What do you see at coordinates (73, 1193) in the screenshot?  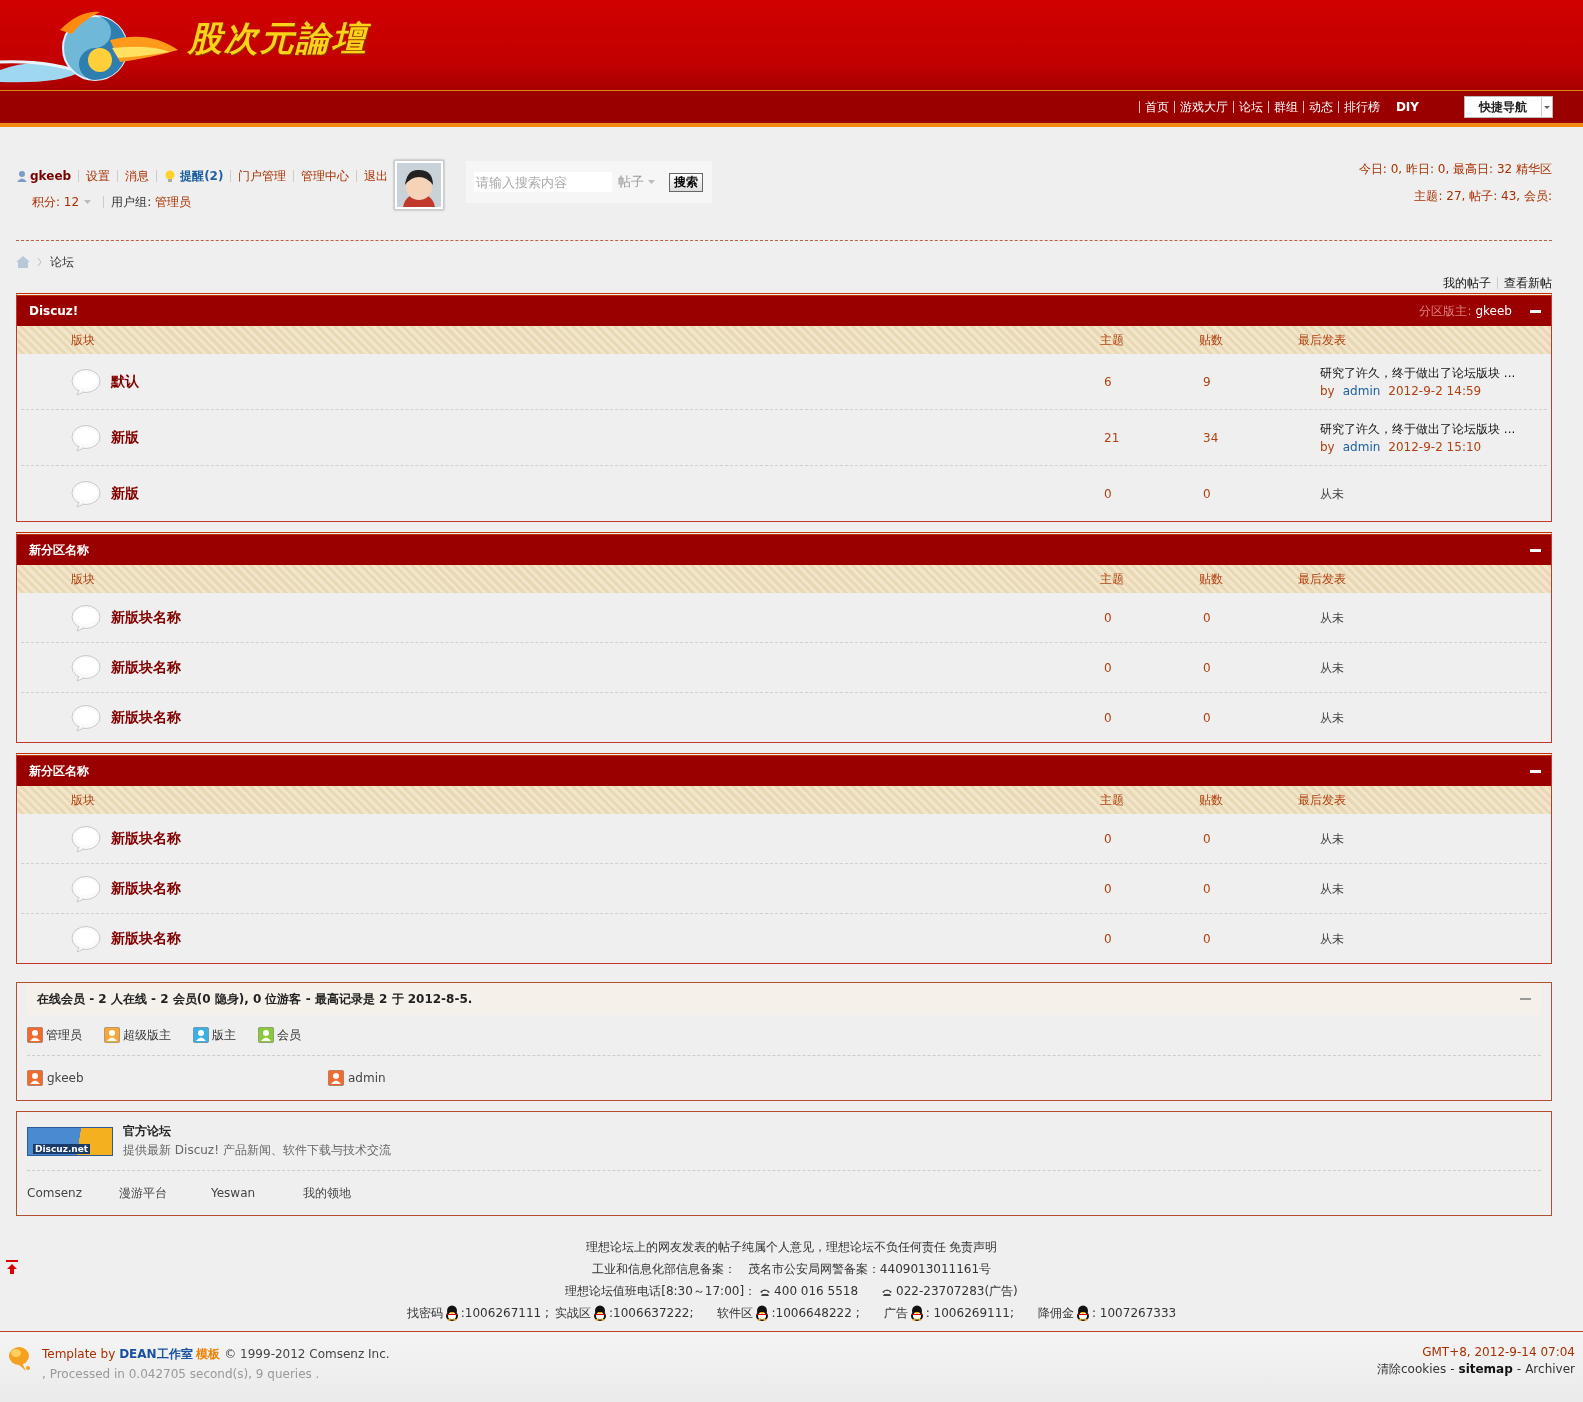 I see `text-link: Comsenz` at bounding box center [73, 1193].